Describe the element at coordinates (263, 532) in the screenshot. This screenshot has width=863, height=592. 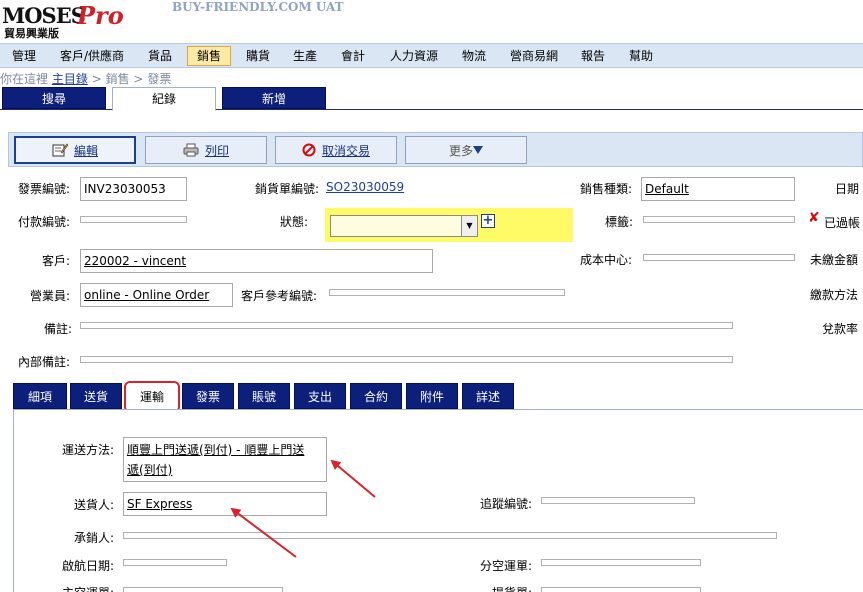
I see `arrow-to-carrier` at that location.